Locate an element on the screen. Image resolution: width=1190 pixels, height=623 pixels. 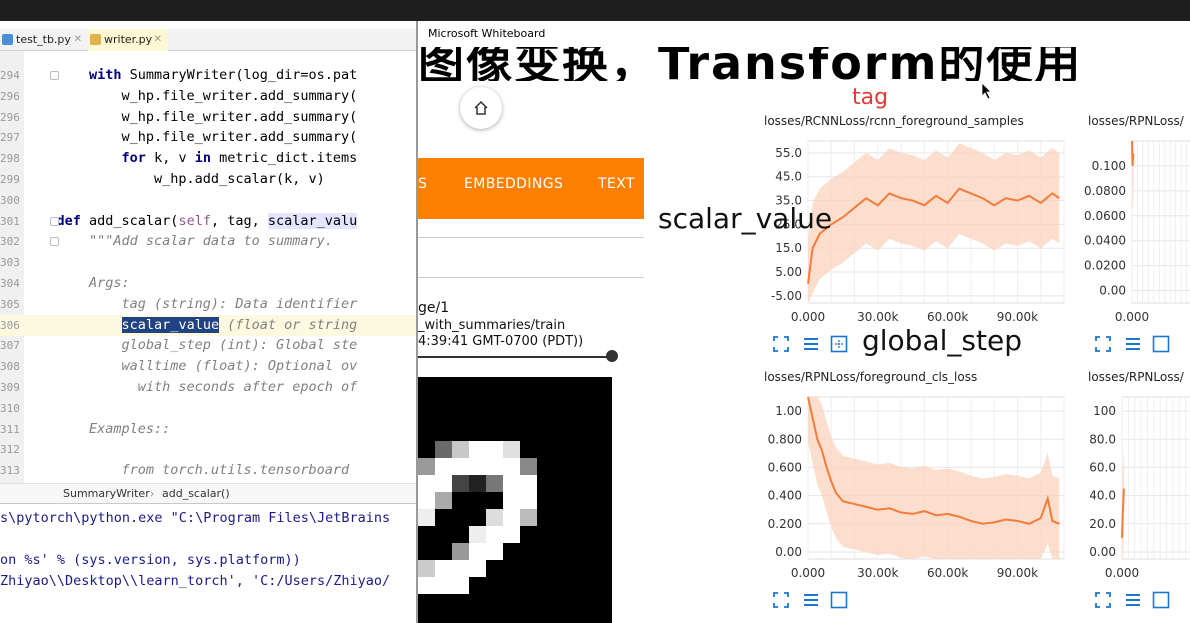
code-line: 309 with seconds after epoch of is located at coordinates (208, 387).